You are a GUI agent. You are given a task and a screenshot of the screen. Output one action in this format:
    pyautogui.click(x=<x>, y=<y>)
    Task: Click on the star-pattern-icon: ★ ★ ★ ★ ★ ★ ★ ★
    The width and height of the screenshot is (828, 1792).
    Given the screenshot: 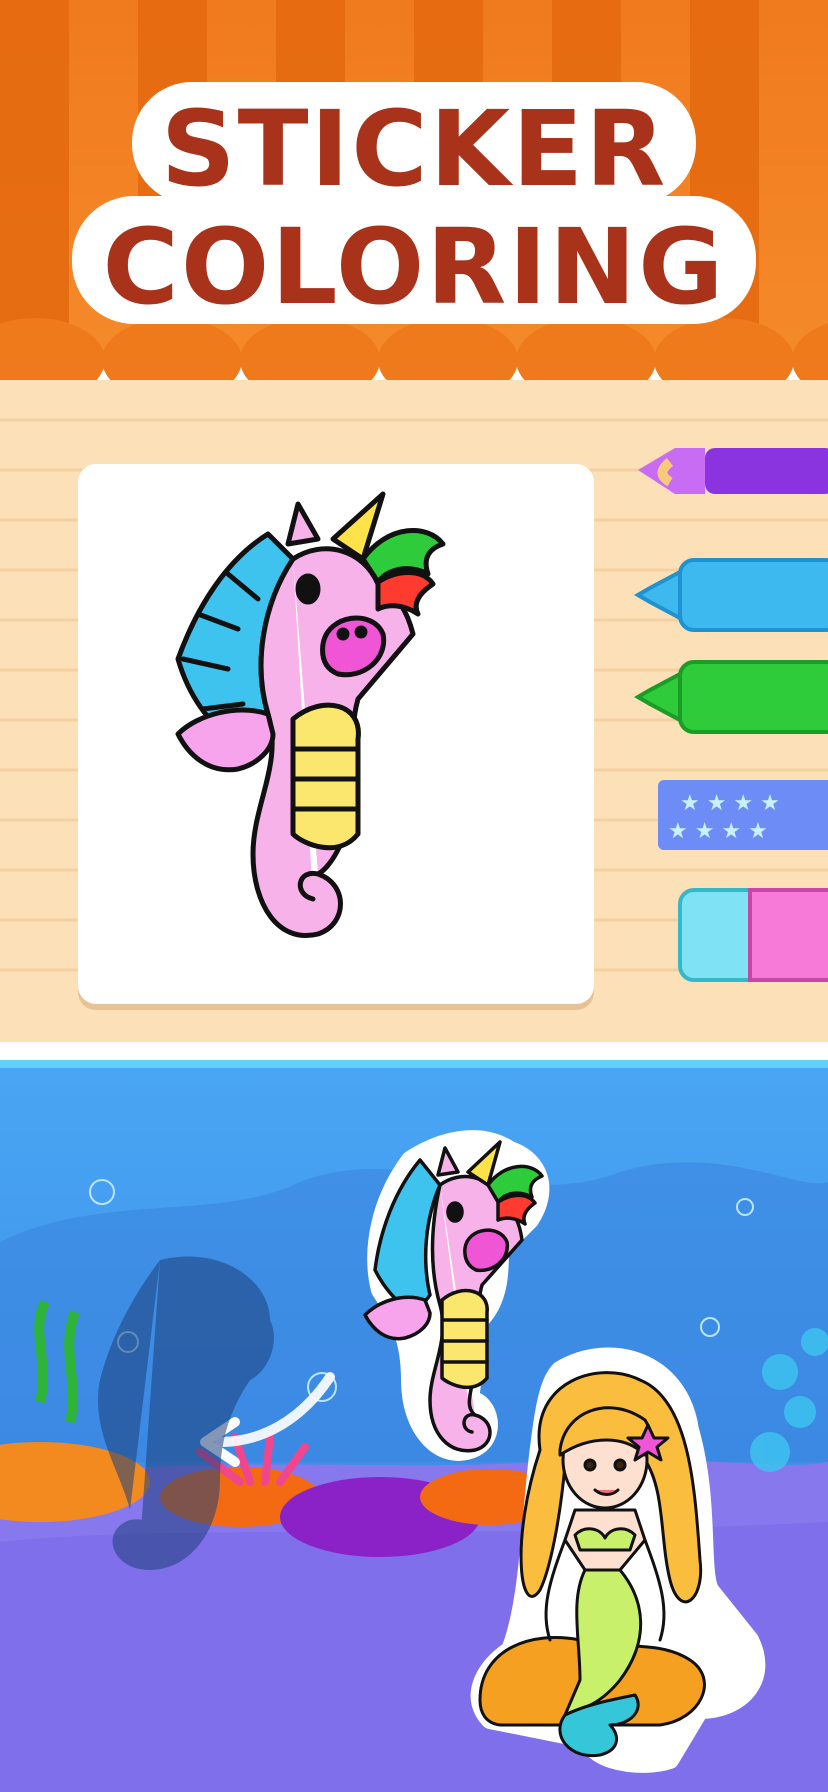 What is the action you would take?
    pyautogui.click(x=743, y=815)
    